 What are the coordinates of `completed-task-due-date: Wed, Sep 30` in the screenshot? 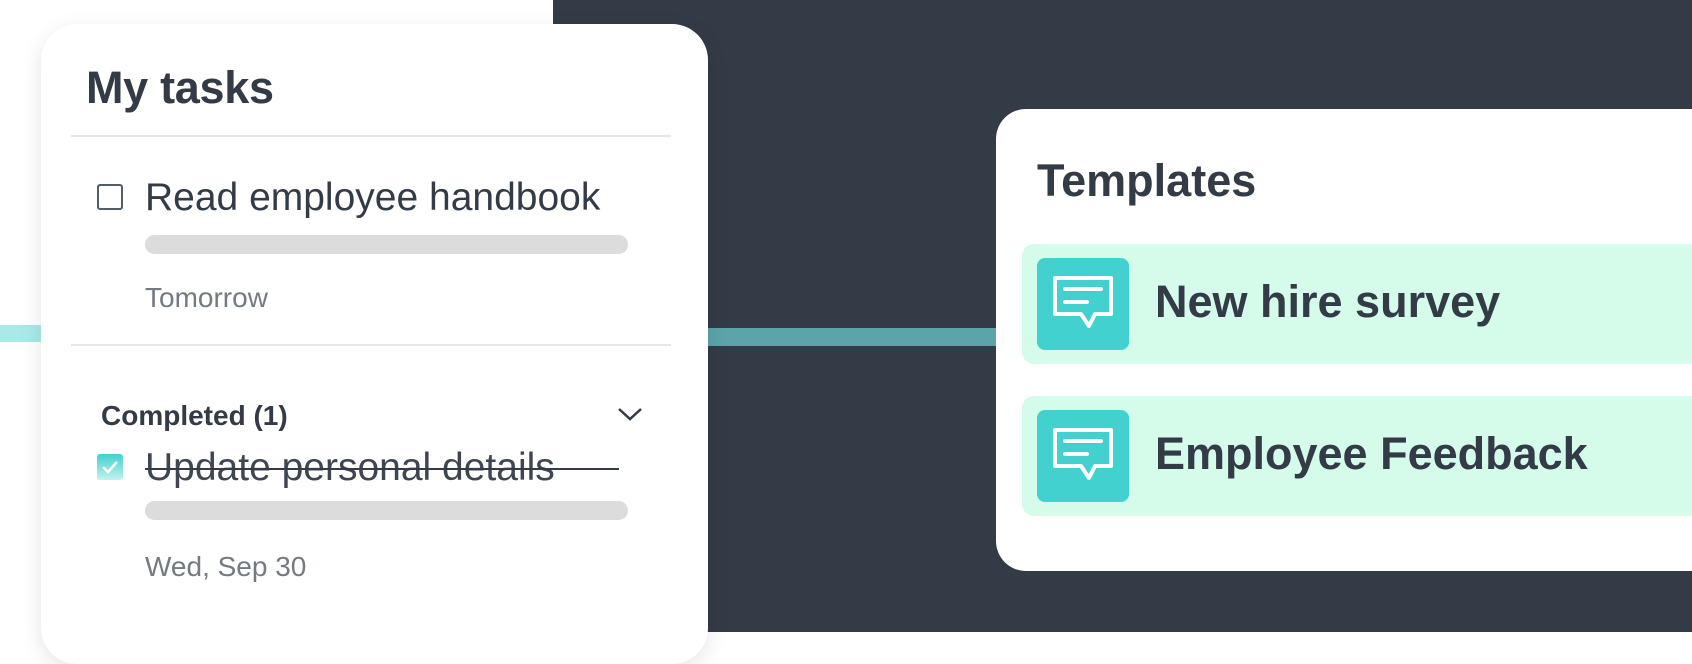 It's located at (226, 566).